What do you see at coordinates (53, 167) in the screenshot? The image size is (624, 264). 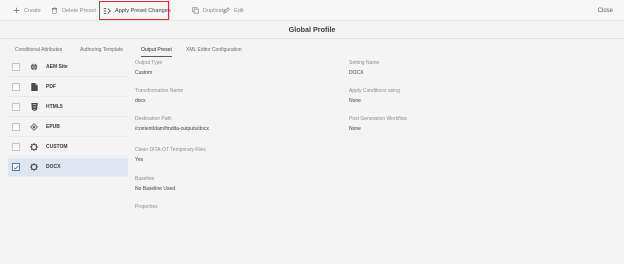 I see `preset-label: DOCX` at bounding box center [53, 167].